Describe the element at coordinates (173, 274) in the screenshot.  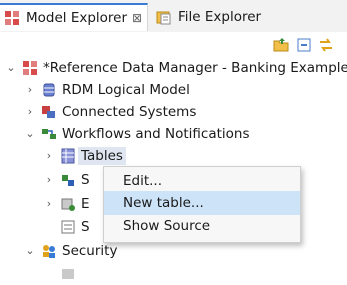
I see `tree-item-partial` at that location.